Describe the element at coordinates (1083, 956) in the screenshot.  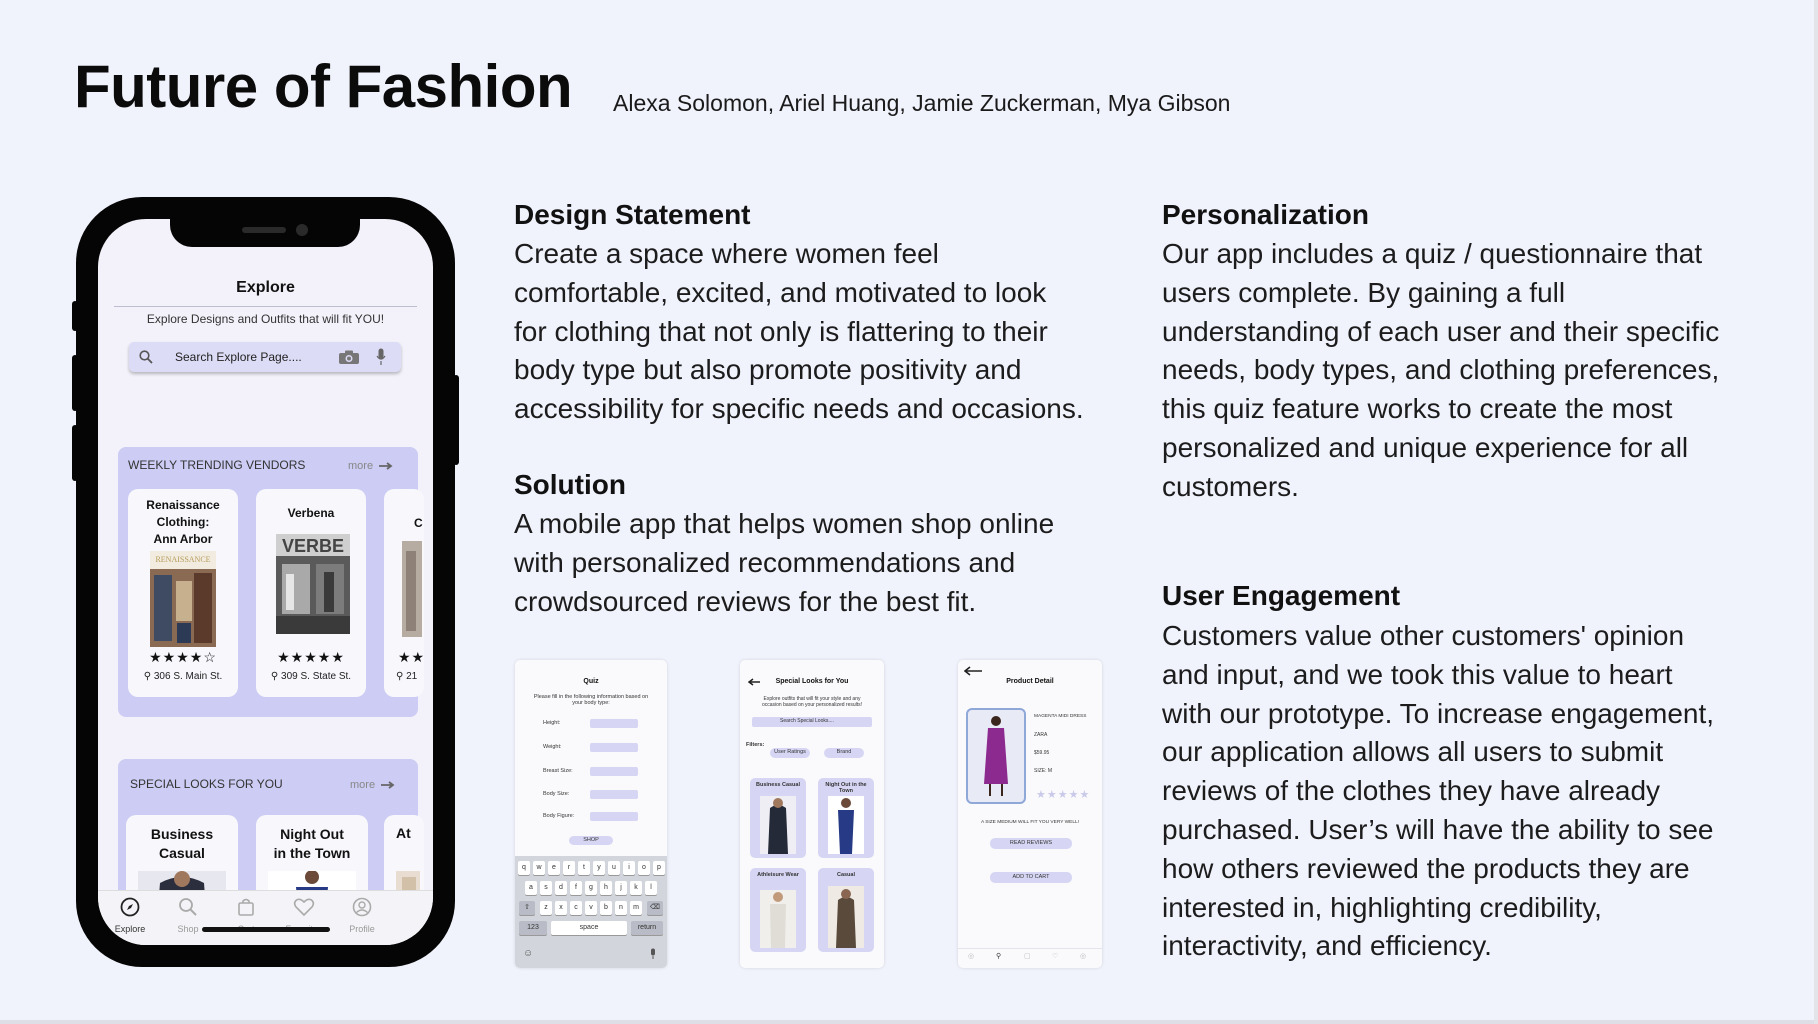
I see `profile-icon: ◎` at that location.